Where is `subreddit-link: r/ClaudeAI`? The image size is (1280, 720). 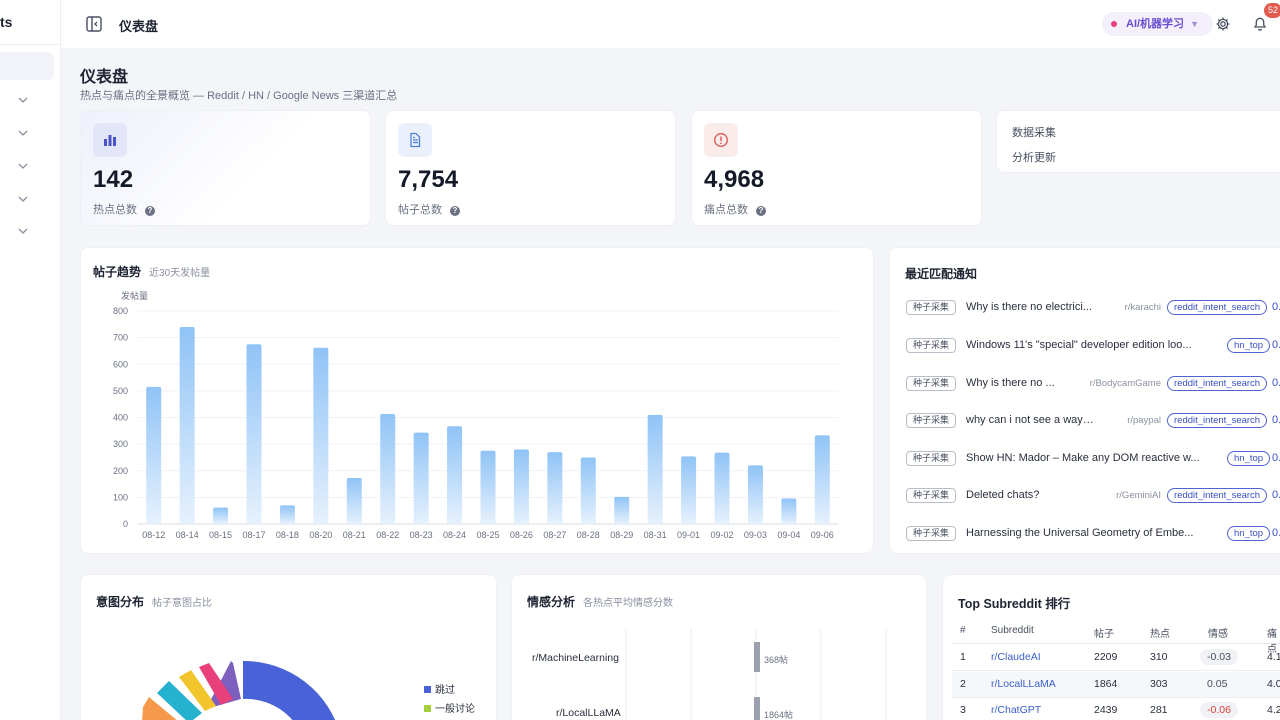 subreddit-link: r/ClaudeAI is located at coordinates (1016, 657).